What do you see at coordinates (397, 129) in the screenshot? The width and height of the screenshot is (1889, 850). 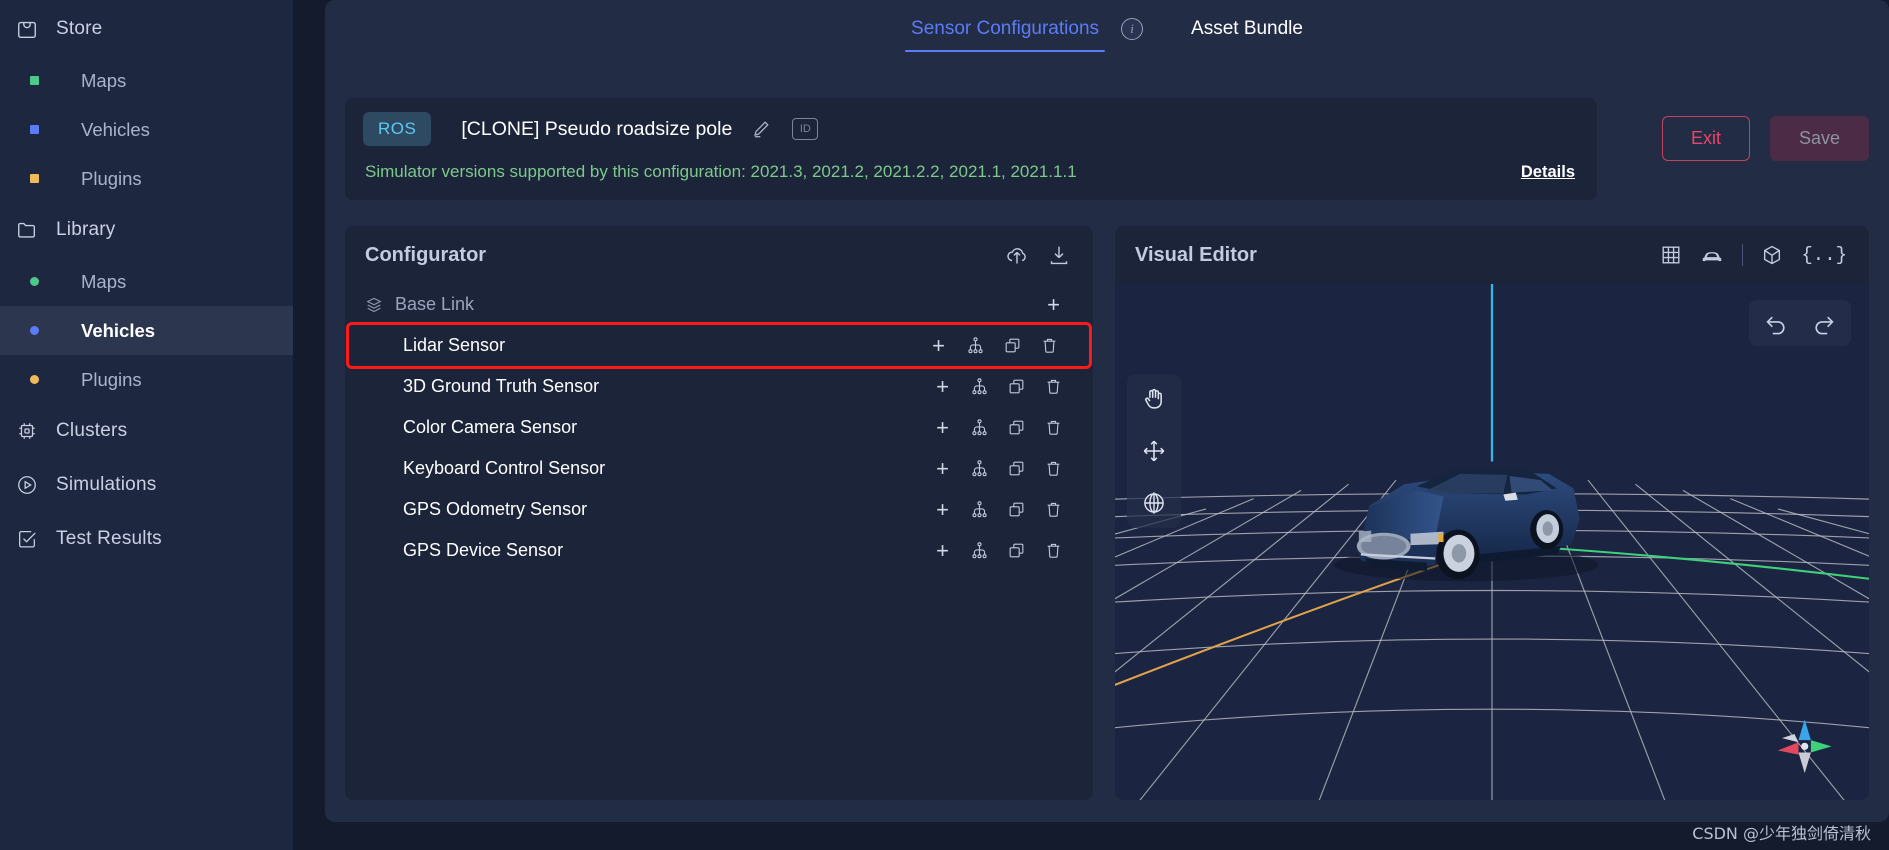 I see `status-badge: ROS` at bounding box center [397, 129].